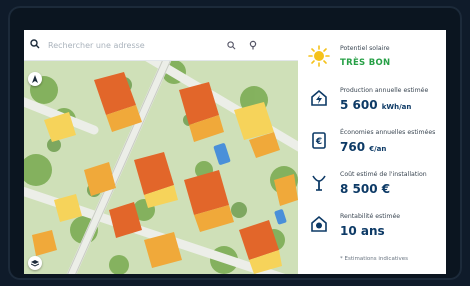  I want to click on production-value: 5 600 kWh/an, so click(376, 105).